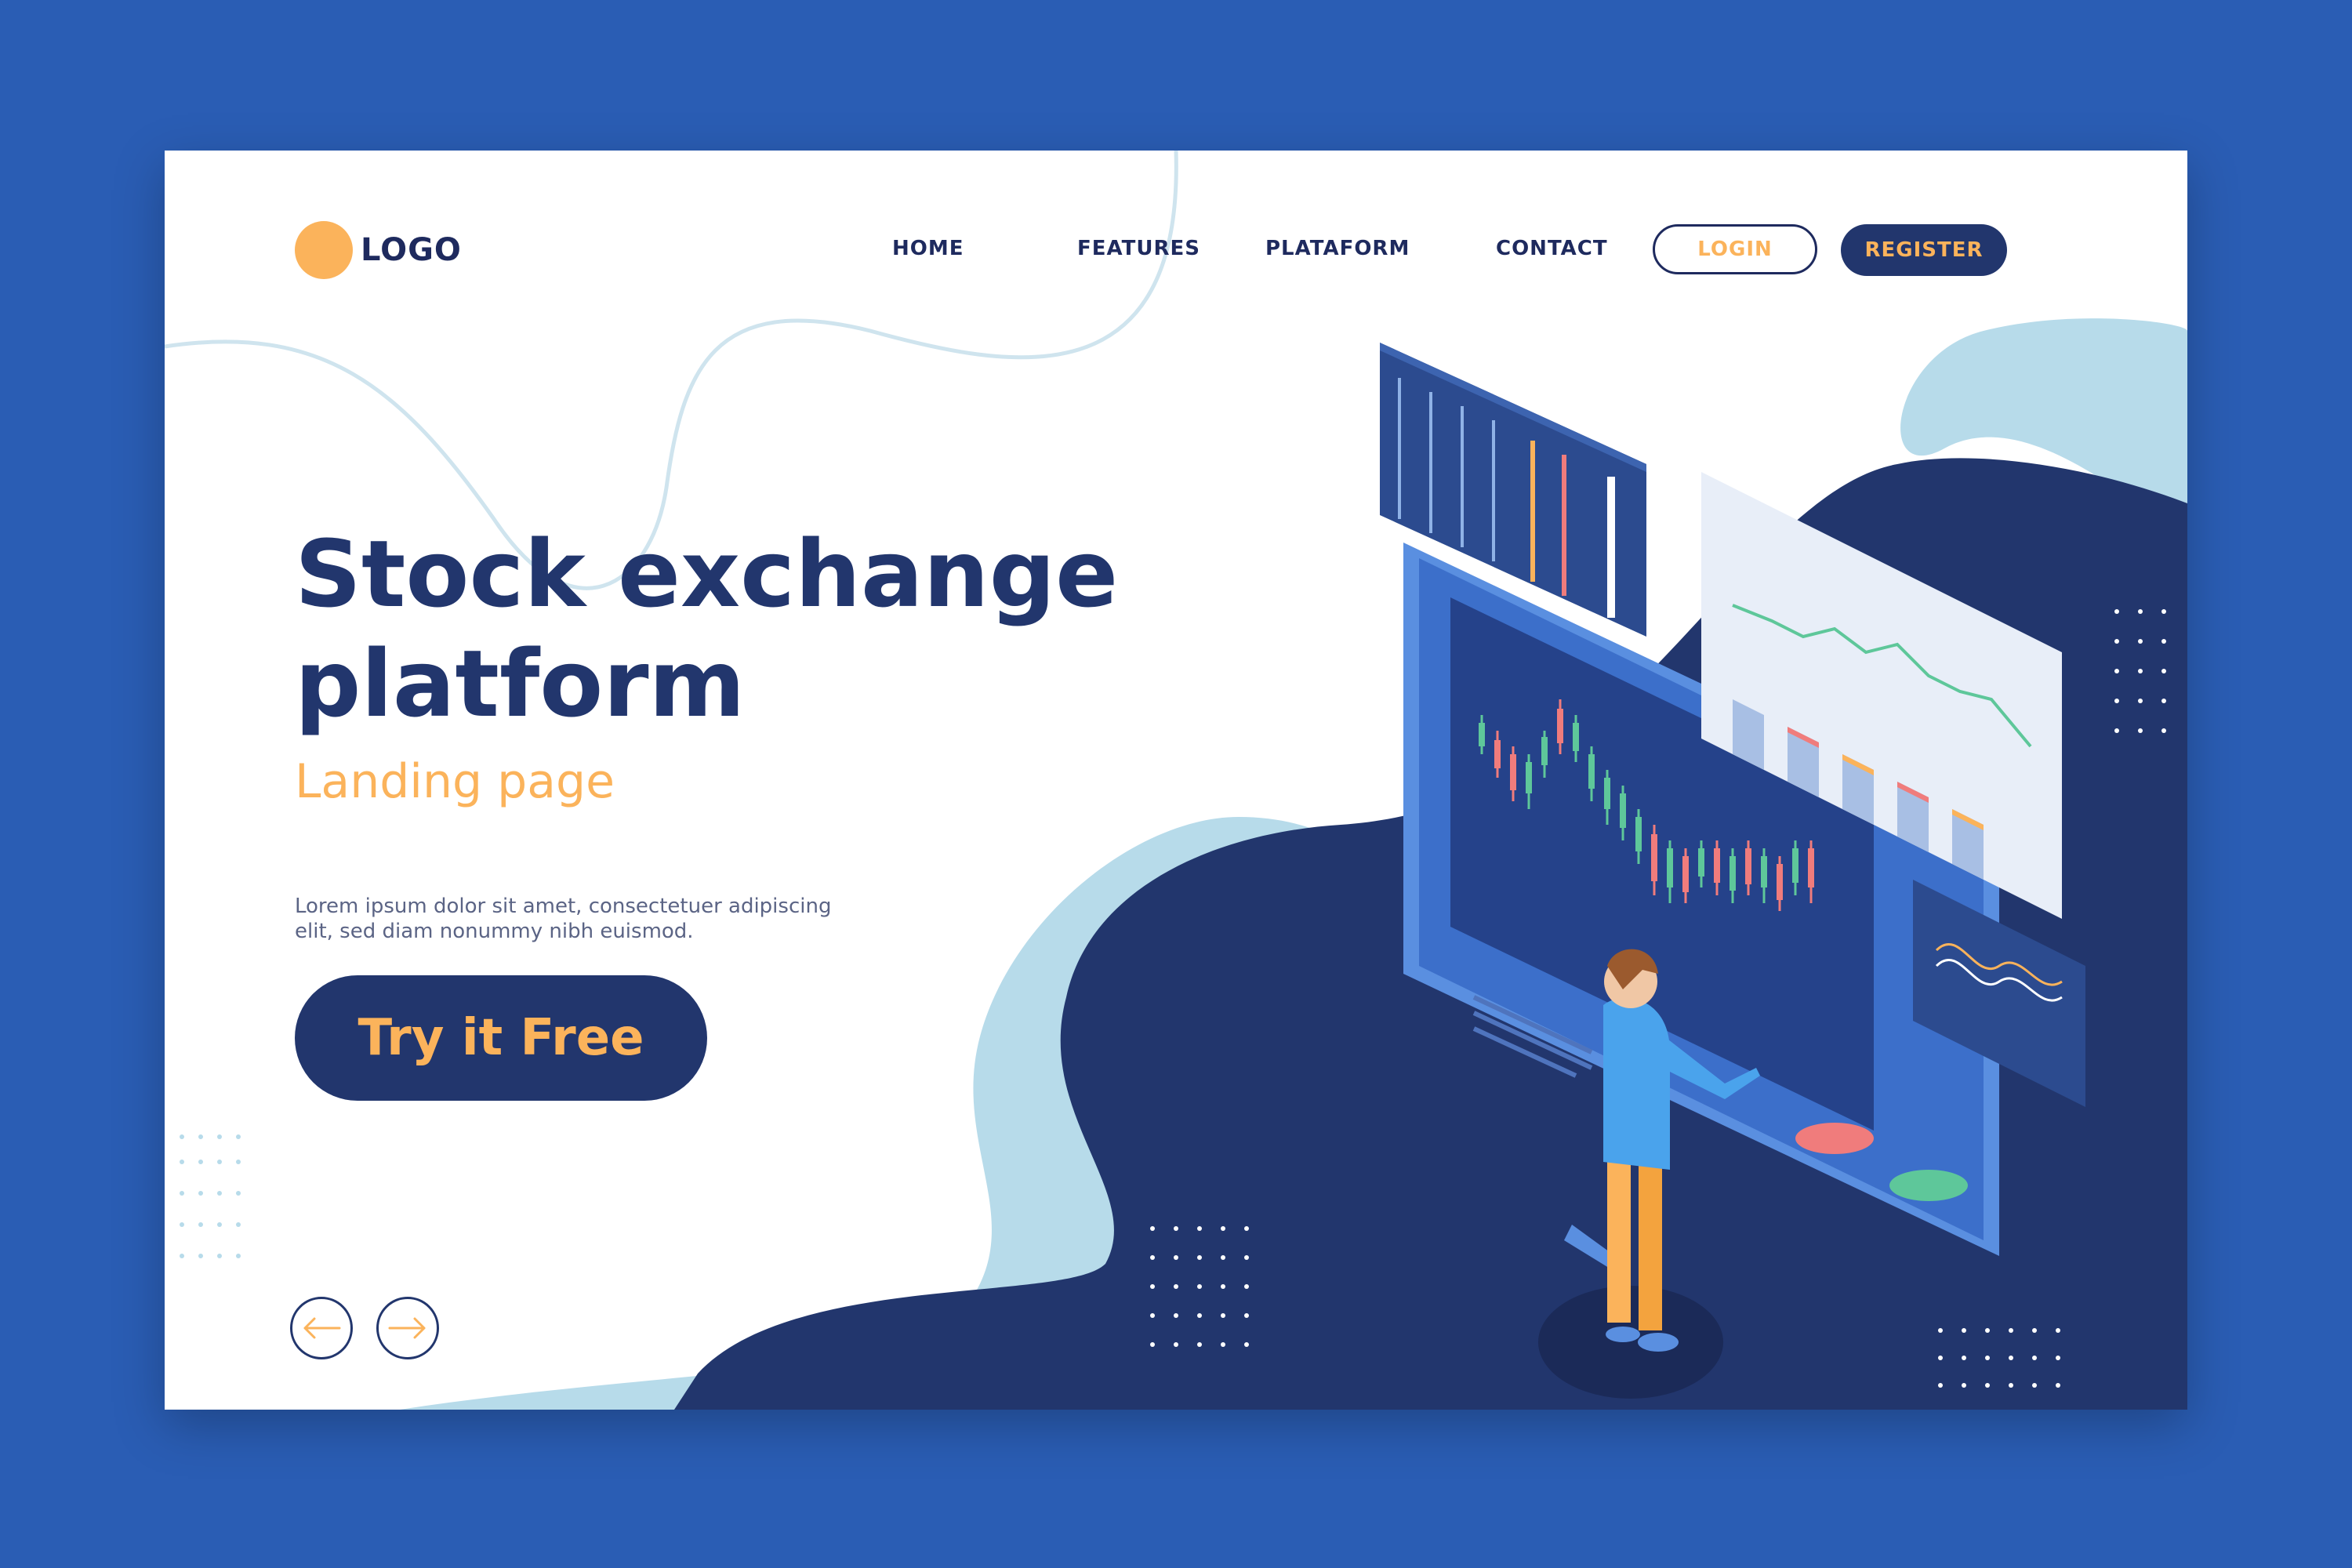 Image resolution: width=2352 pixels, height=1568 pixels. I want to click on brand-logo: LOGO, so click(378, 250).